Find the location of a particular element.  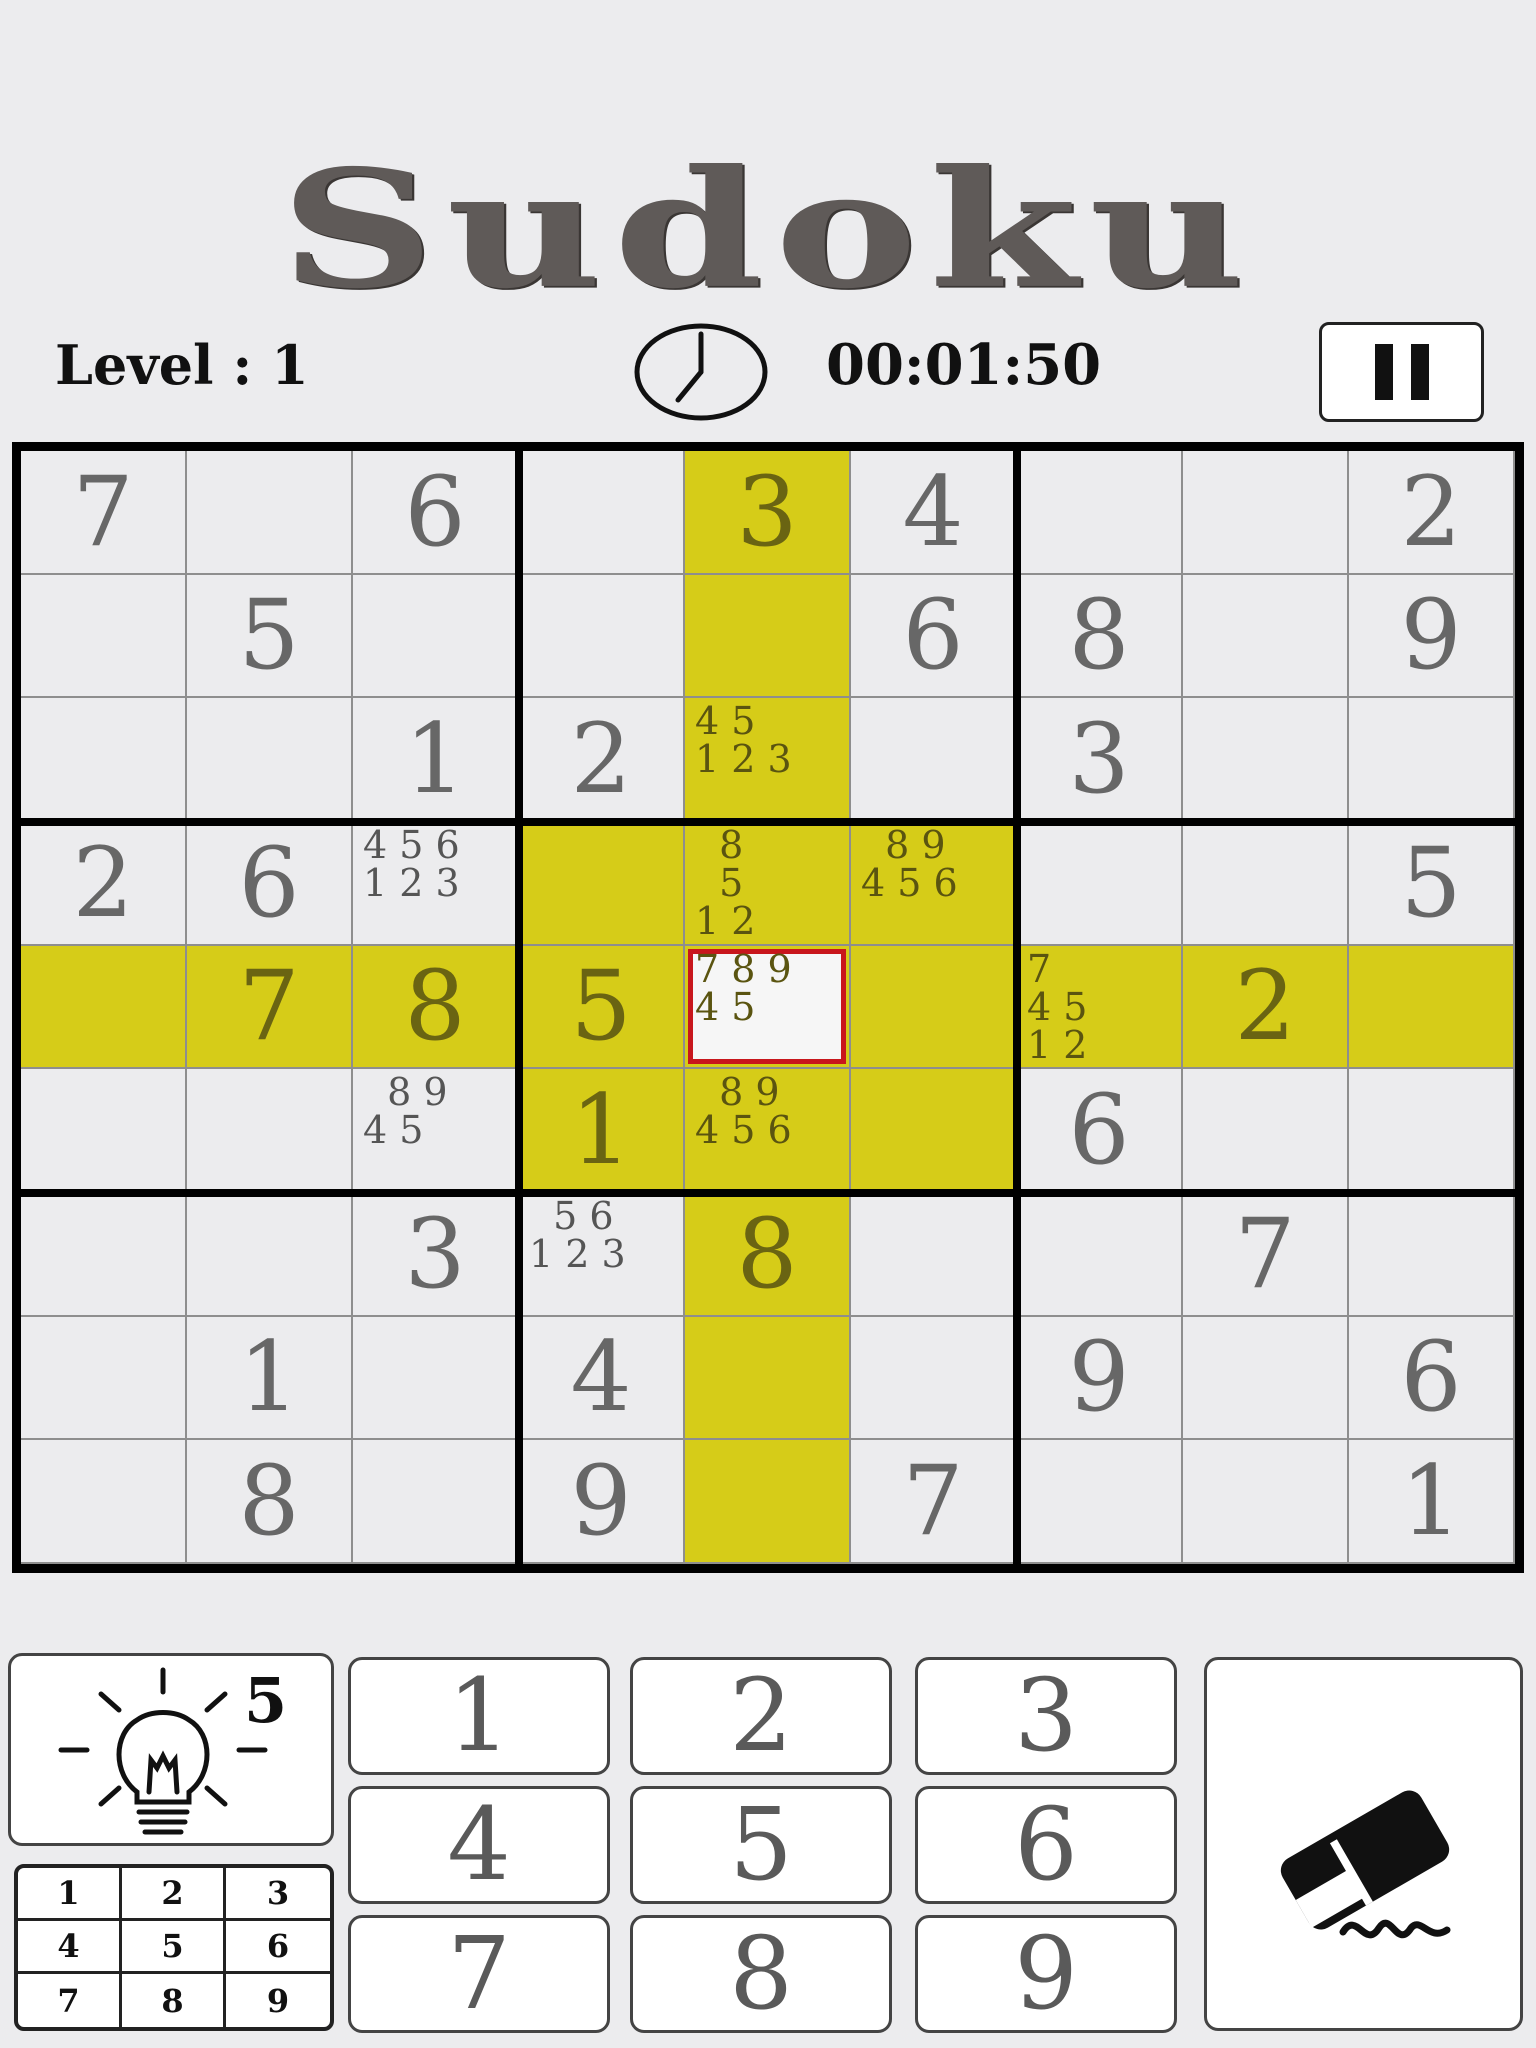

board-cell: 4 5 1 2 3 is located at coordinates (768, 760).